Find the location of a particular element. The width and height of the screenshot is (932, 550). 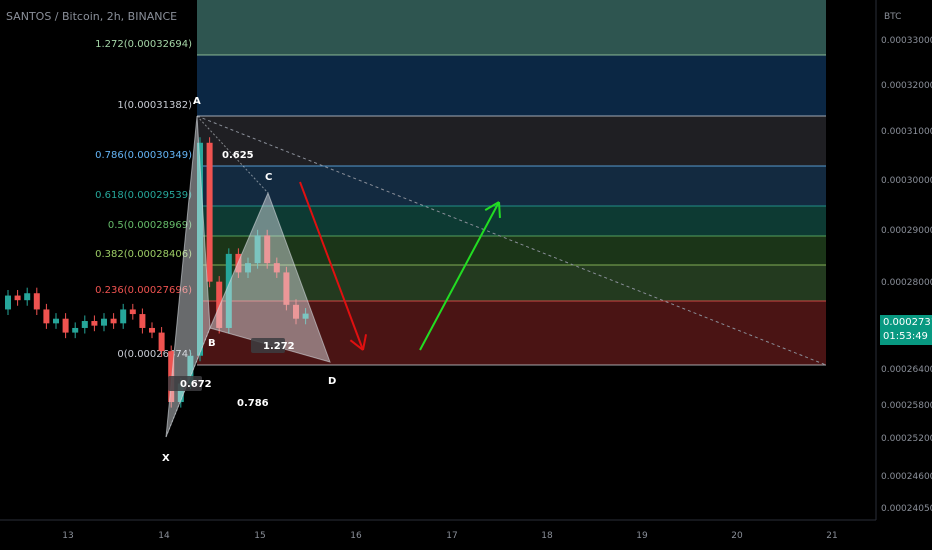

date-tick-label: 19 is located at coordinates (642, 536).